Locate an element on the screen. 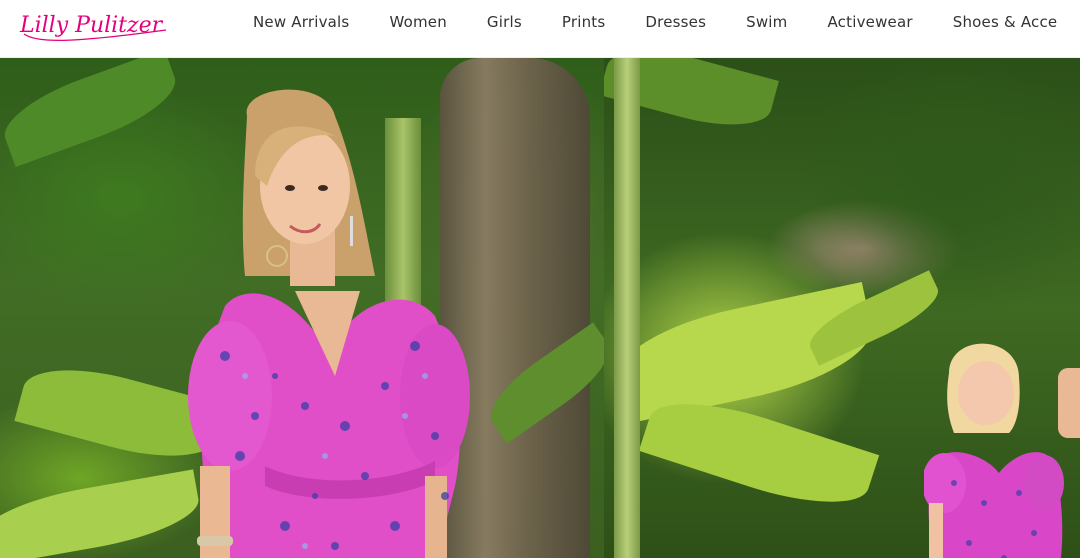  model-girl-figure is located at coordinates (994, 450).